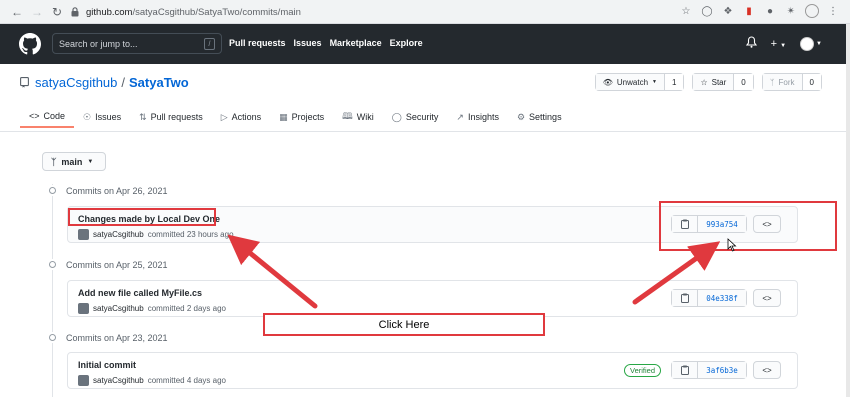  Describe the element at coordinates (722, 370) in the screenshot. I see `commit-sha-link: 3af6b3e` at that location.